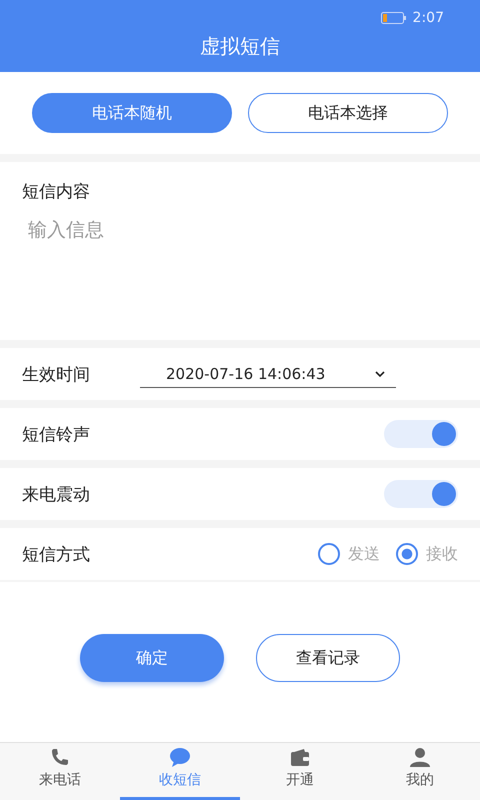 The image size is (480, 800). I want to click on radio-label: 接收, so click(442, 554).